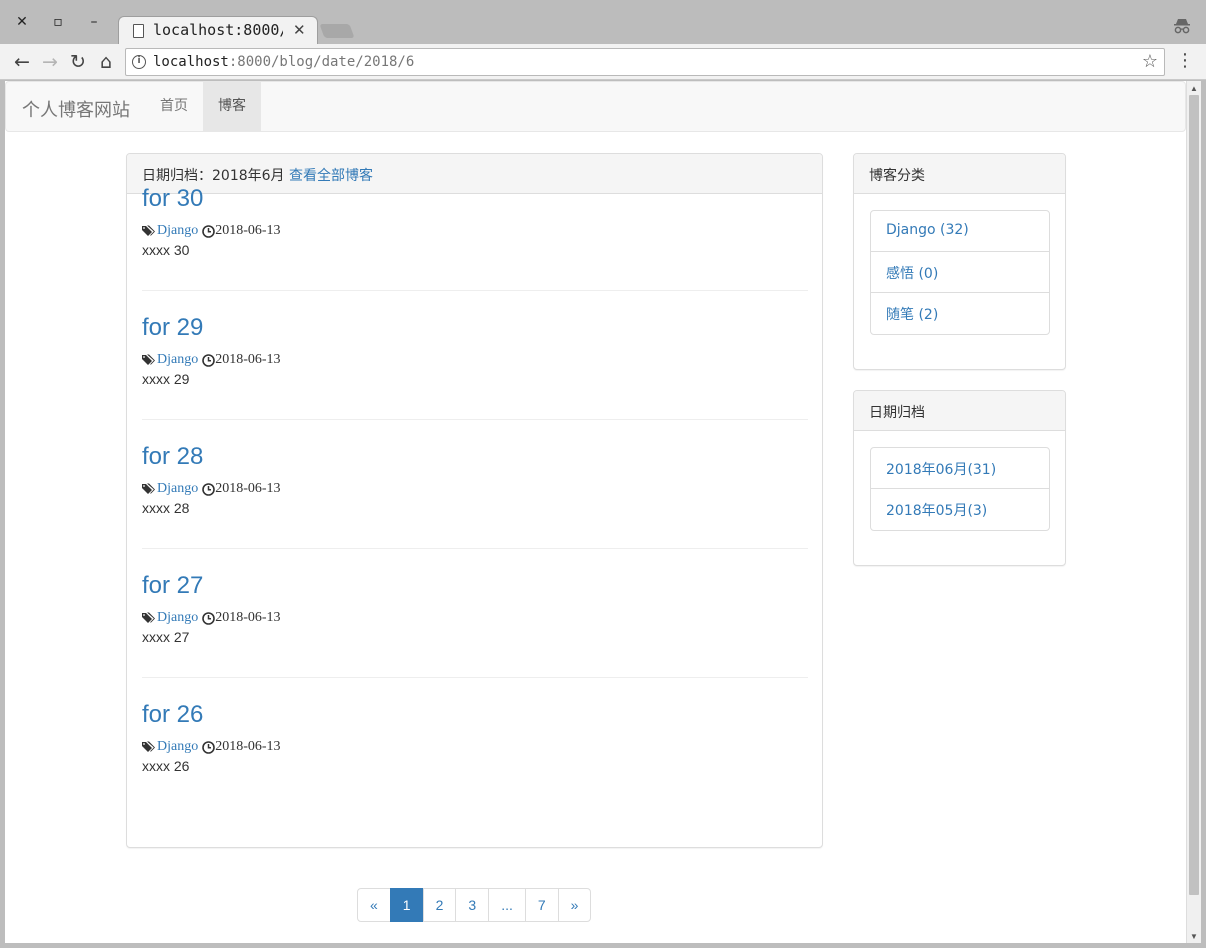 This screenshot has height=948, width=1206. Describe the element at coordinates (541, 905) in the screenshot. I see `page-link: 7` at that location.